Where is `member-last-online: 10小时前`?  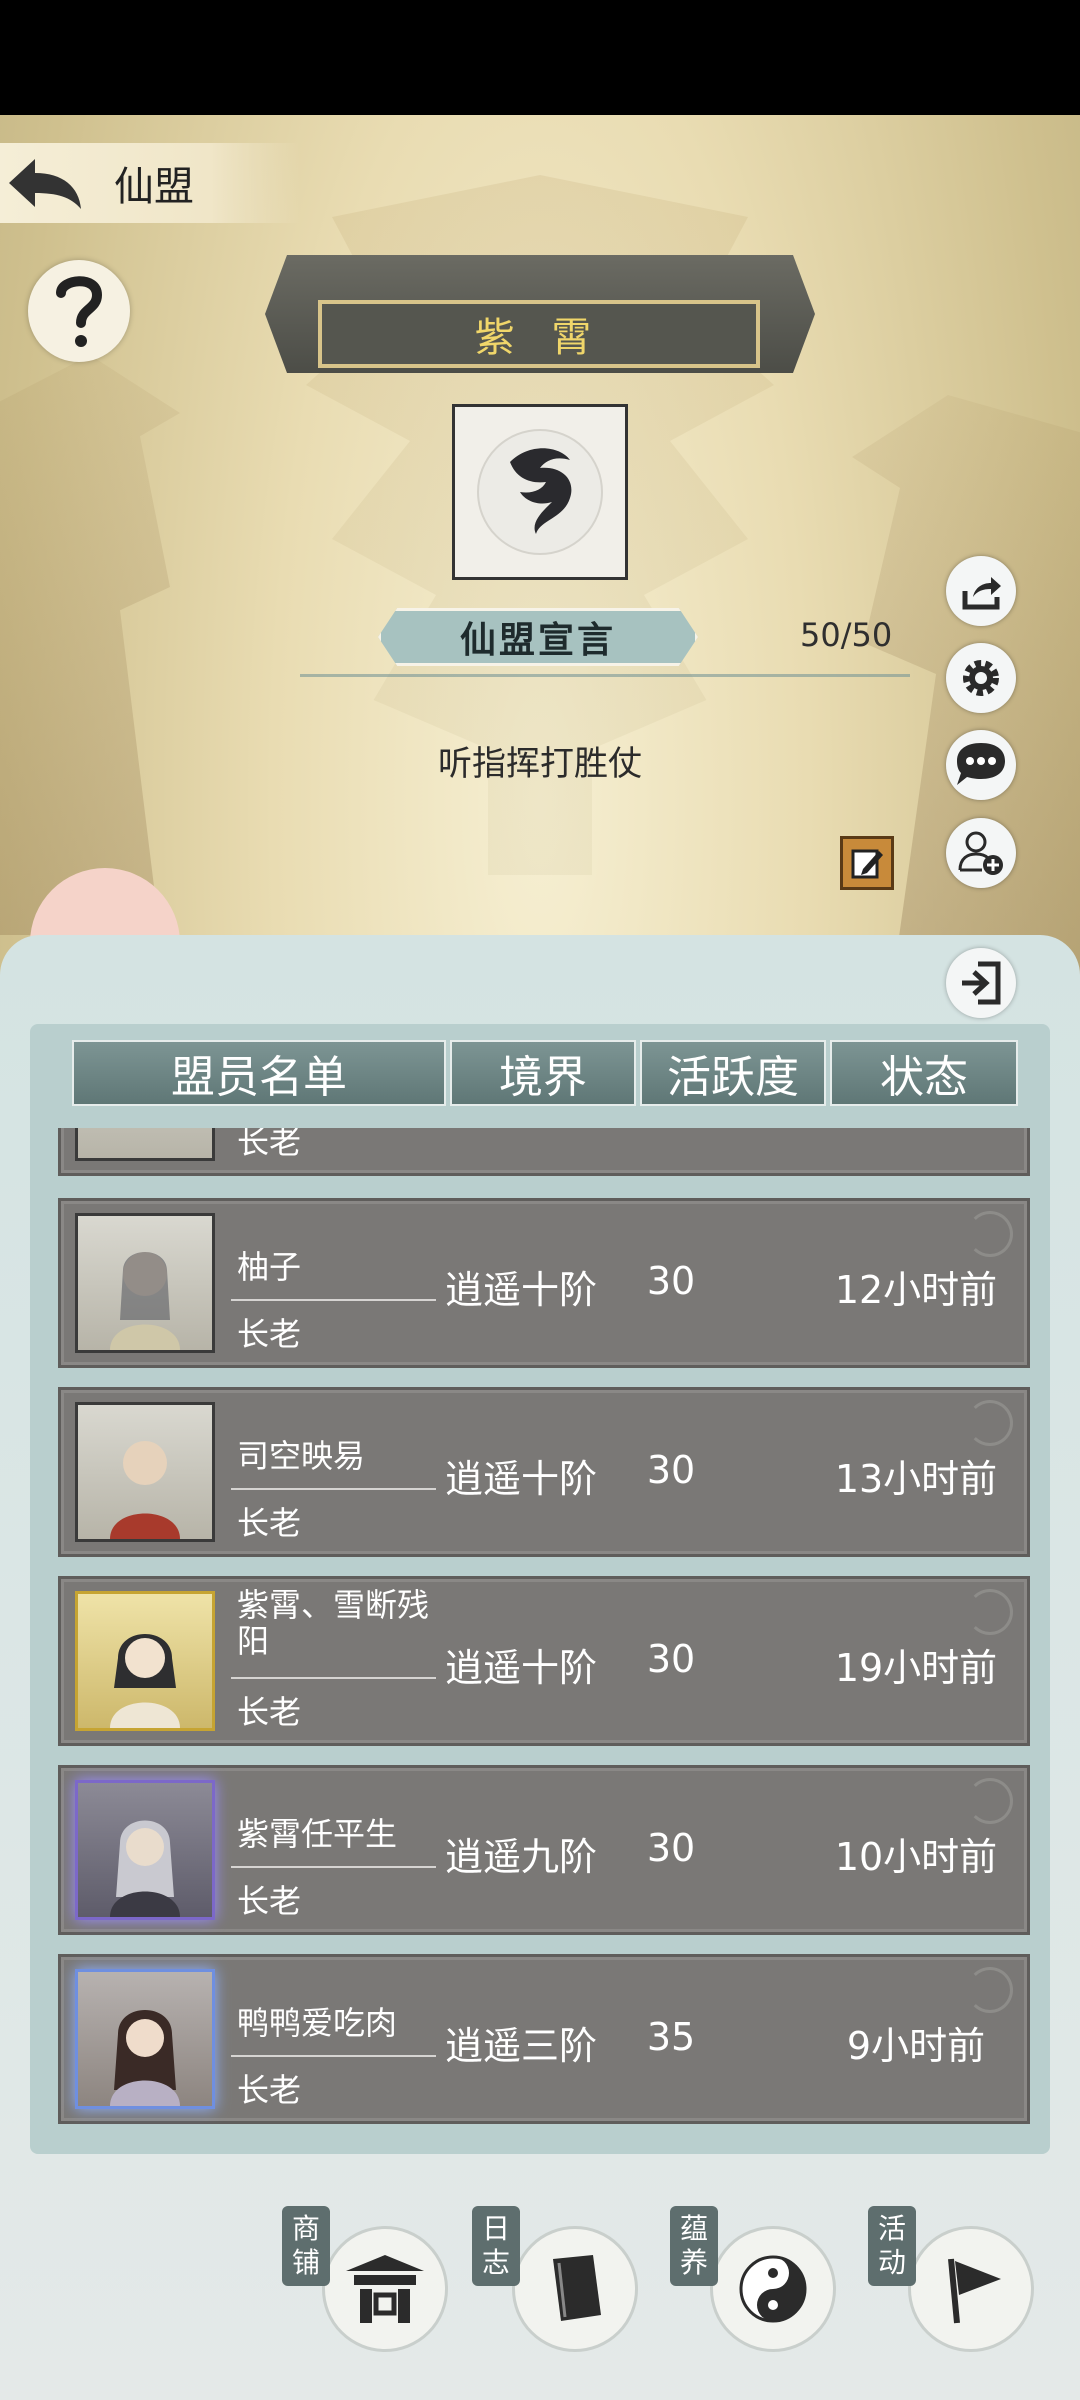
member-last-online: 10小时前 is located at coordinates (916, 1857).